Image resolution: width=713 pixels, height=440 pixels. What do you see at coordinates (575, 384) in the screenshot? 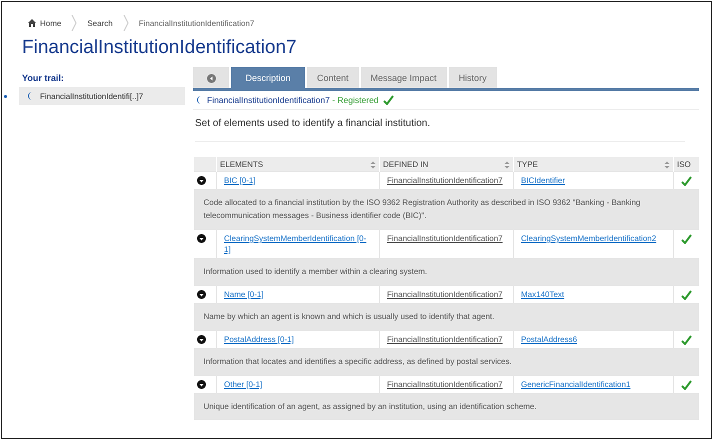
I see `type-link: GenericFinancialIdentification1` at bounding box center [575, 384].